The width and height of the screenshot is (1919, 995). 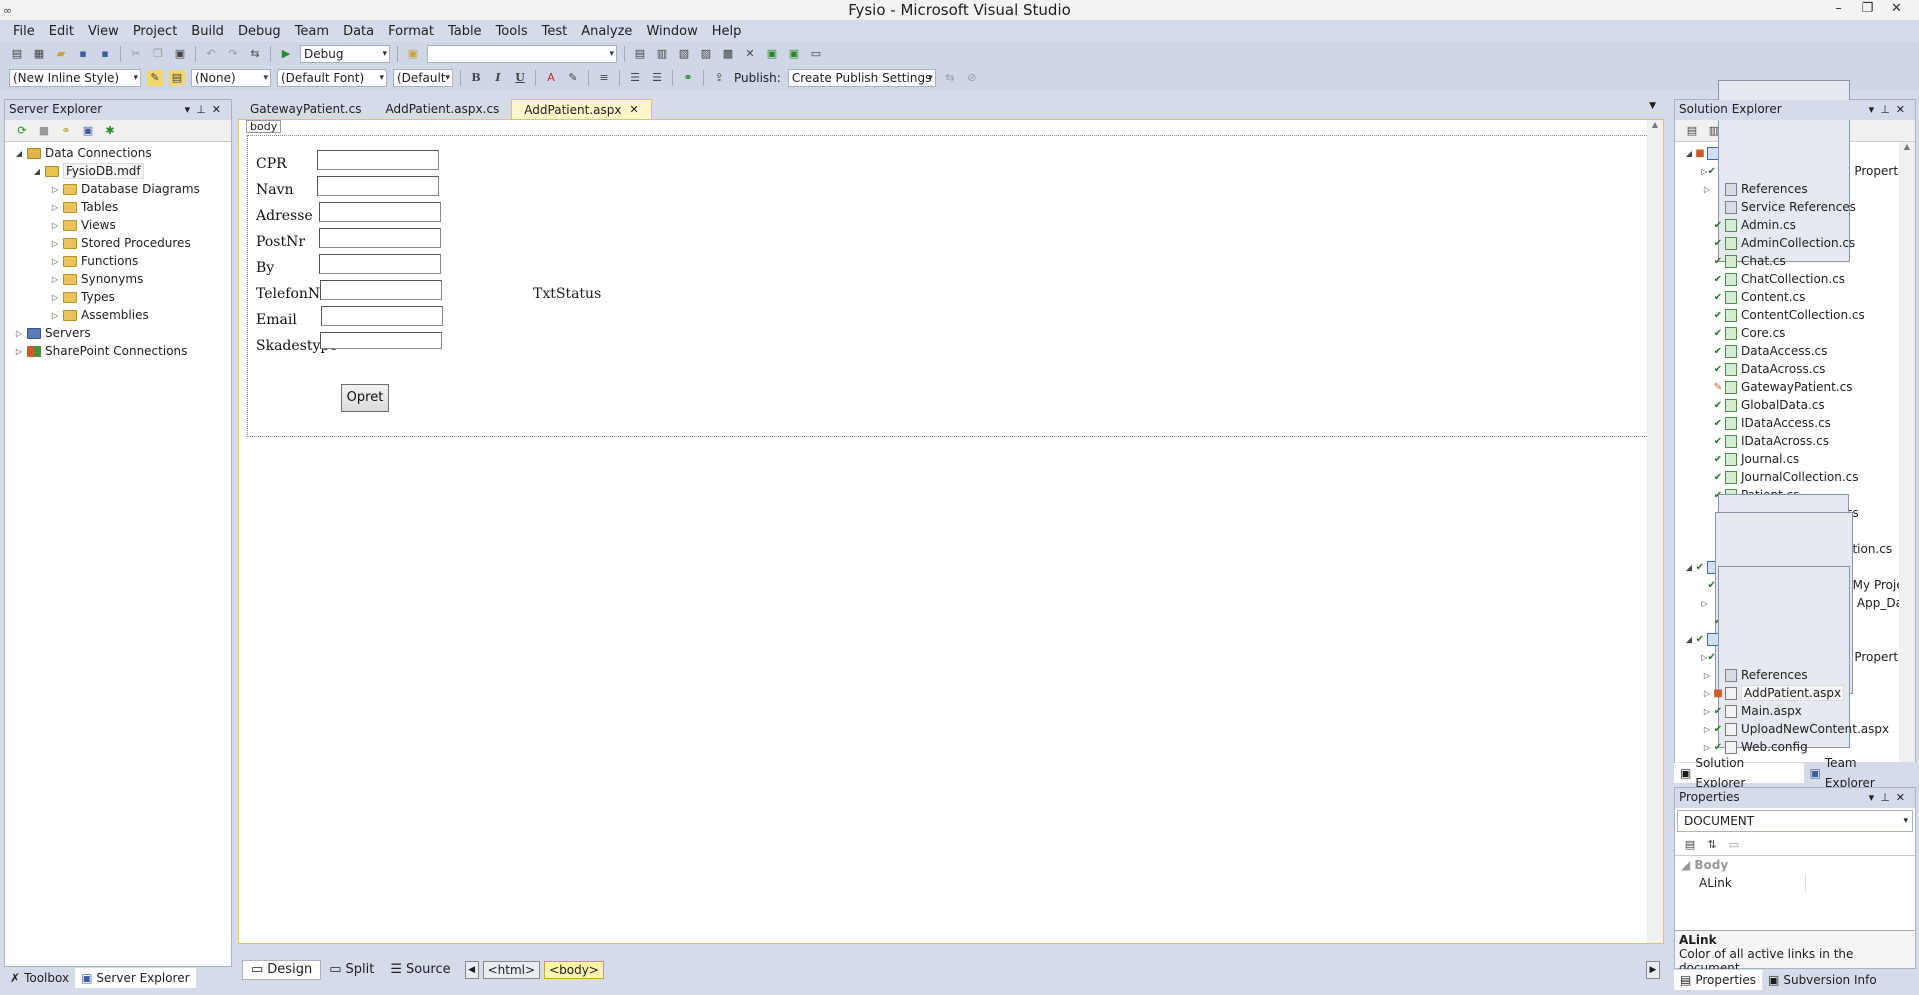 What do you see at coordinates (378, 186) in the screenshot?
I see `textbox-navn` at bounding box center [378, 186].